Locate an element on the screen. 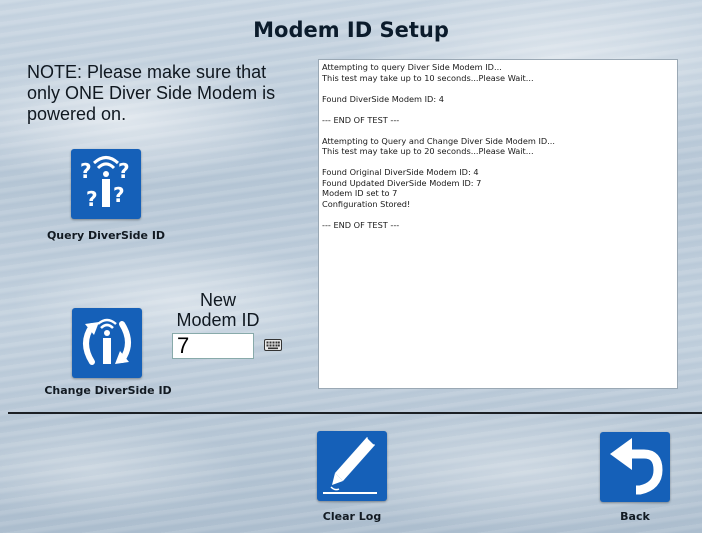  clear-log-label: Clear Log is located at coordinates (352, 516).